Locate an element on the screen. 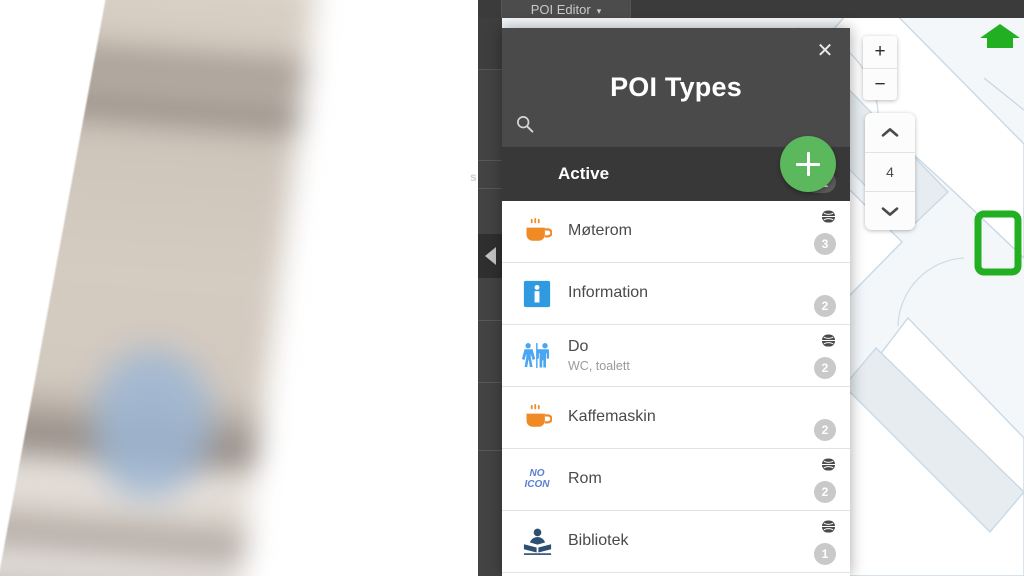  floor-selector-control: 4 is located at coordinates (890, 171).